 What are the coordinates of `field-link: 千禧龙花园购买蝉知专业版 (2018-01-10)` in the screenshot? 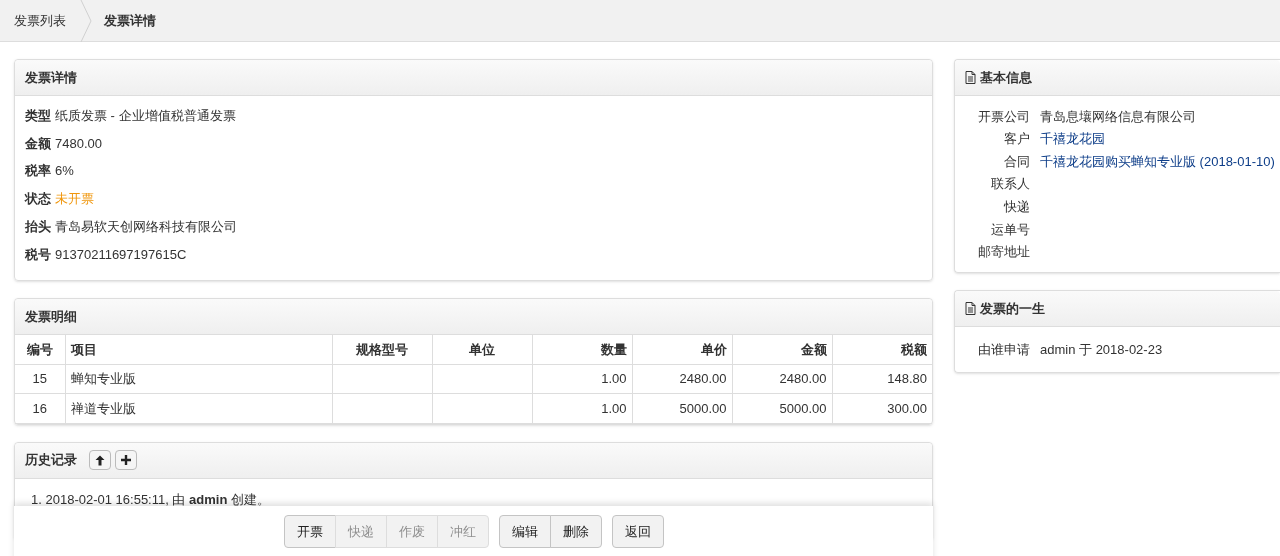 It's located at (1157, 161).